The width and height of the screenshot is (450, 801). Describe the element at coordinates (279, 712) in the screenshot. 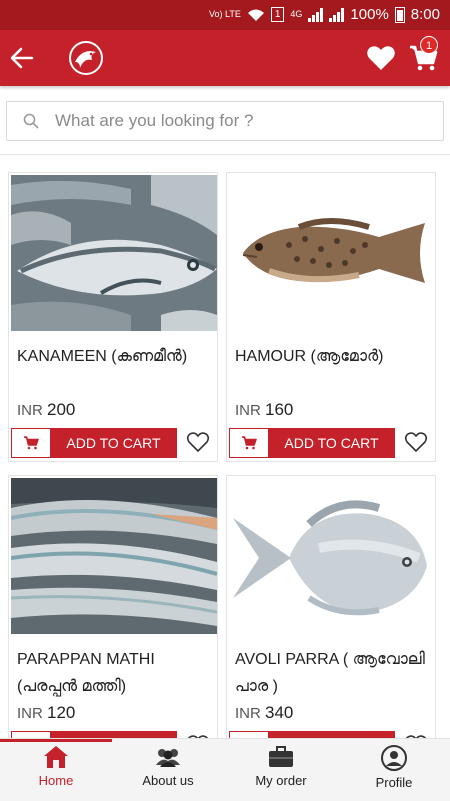

I see `price-value: 340` at that location.